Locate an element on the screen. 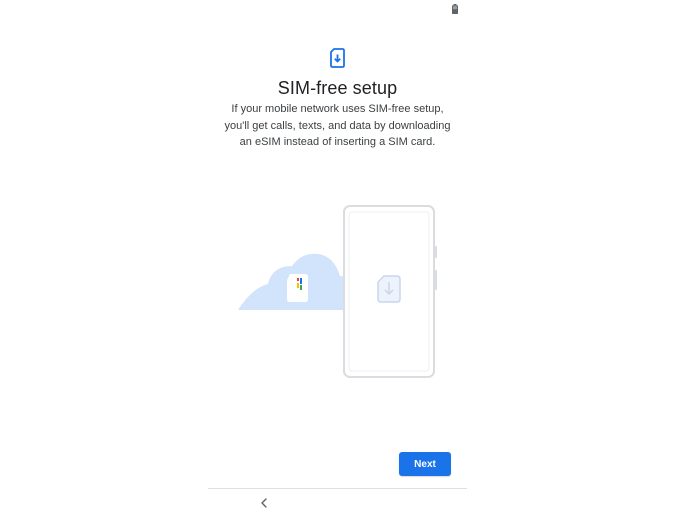 This screenshot has height=519, width=675. battery-icon is located at coordinates (455, 9).